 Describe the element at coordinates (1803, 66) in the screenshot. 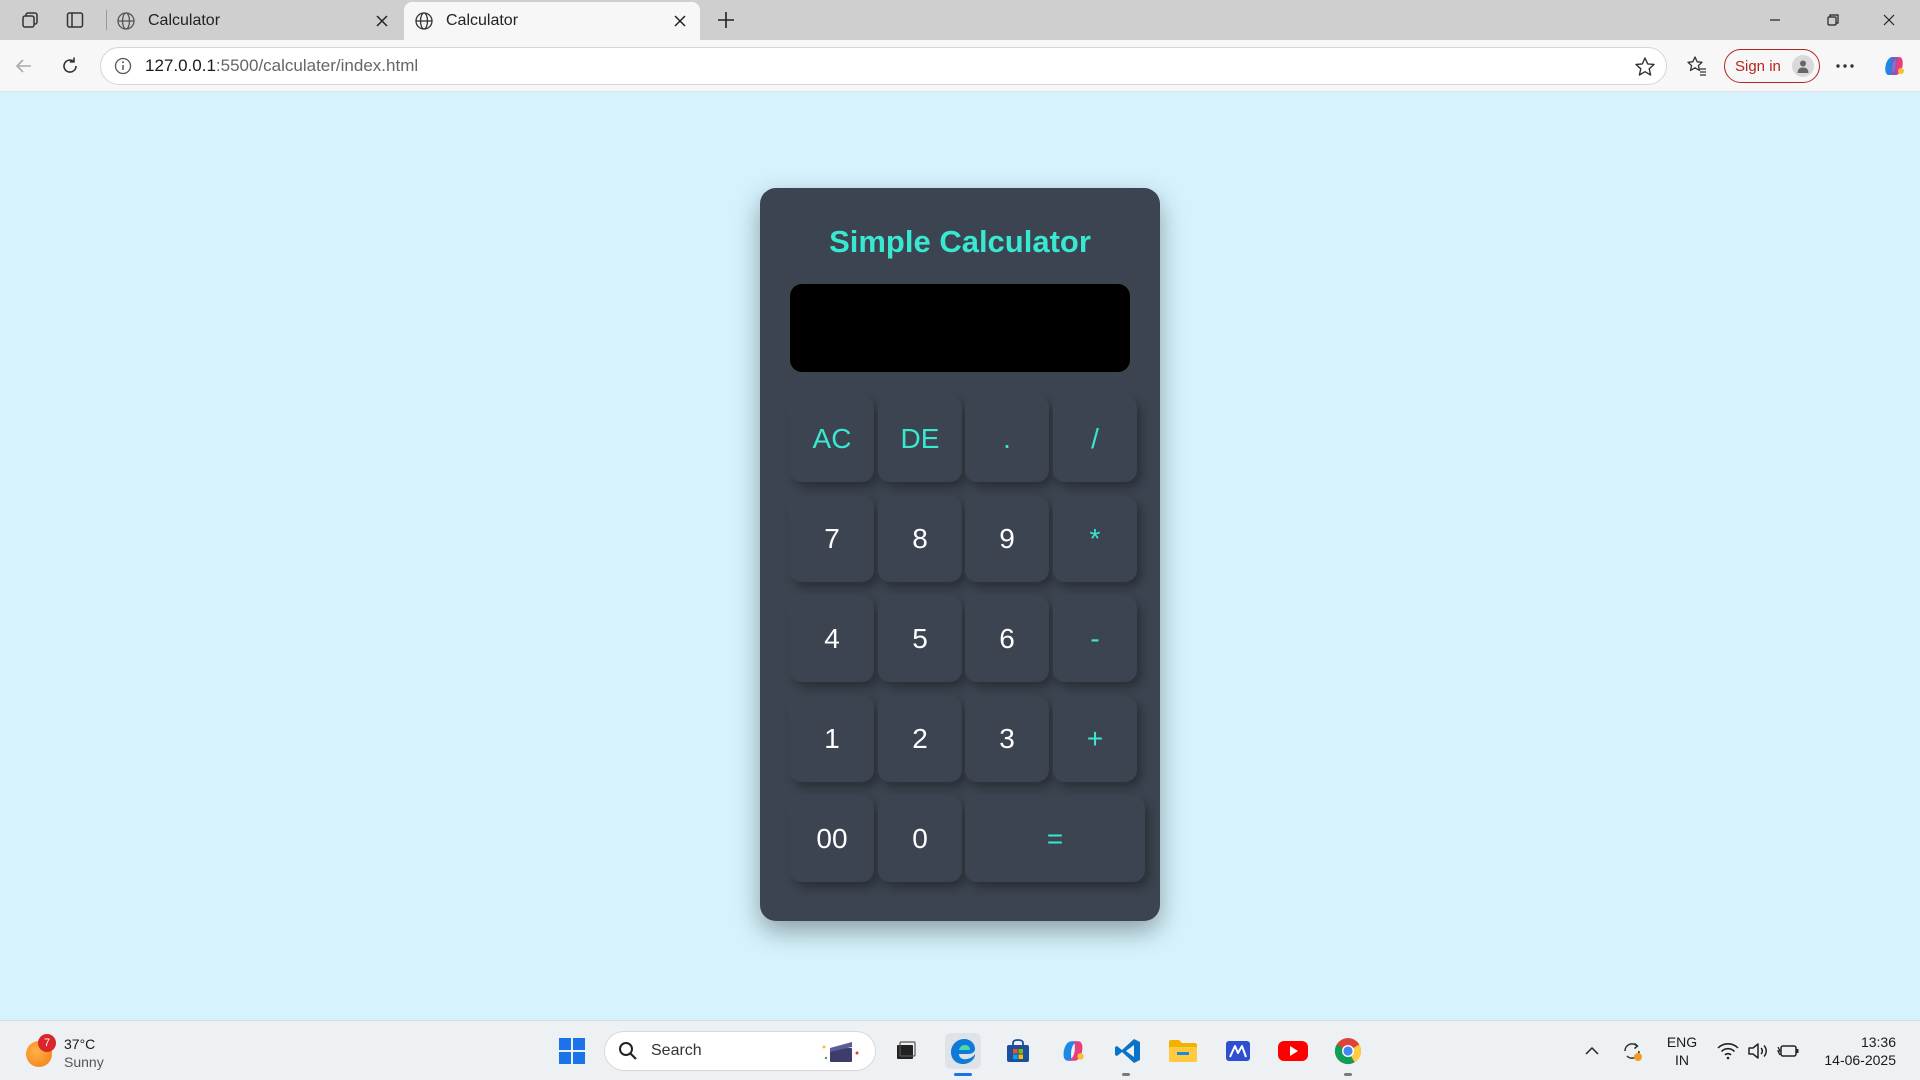

I see `profile-avatar-icon` at that location.